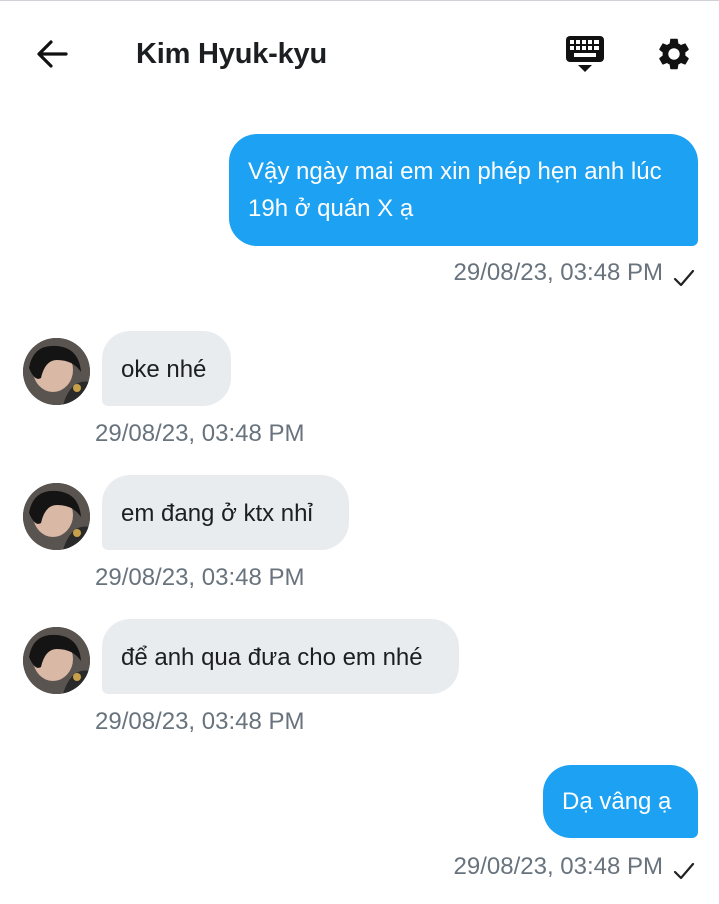  What do you see at coordinates (217, 513) in the screenshot?
I see `message-text: em đang ở ktx nhỉ` at bounding box center [217, 513].